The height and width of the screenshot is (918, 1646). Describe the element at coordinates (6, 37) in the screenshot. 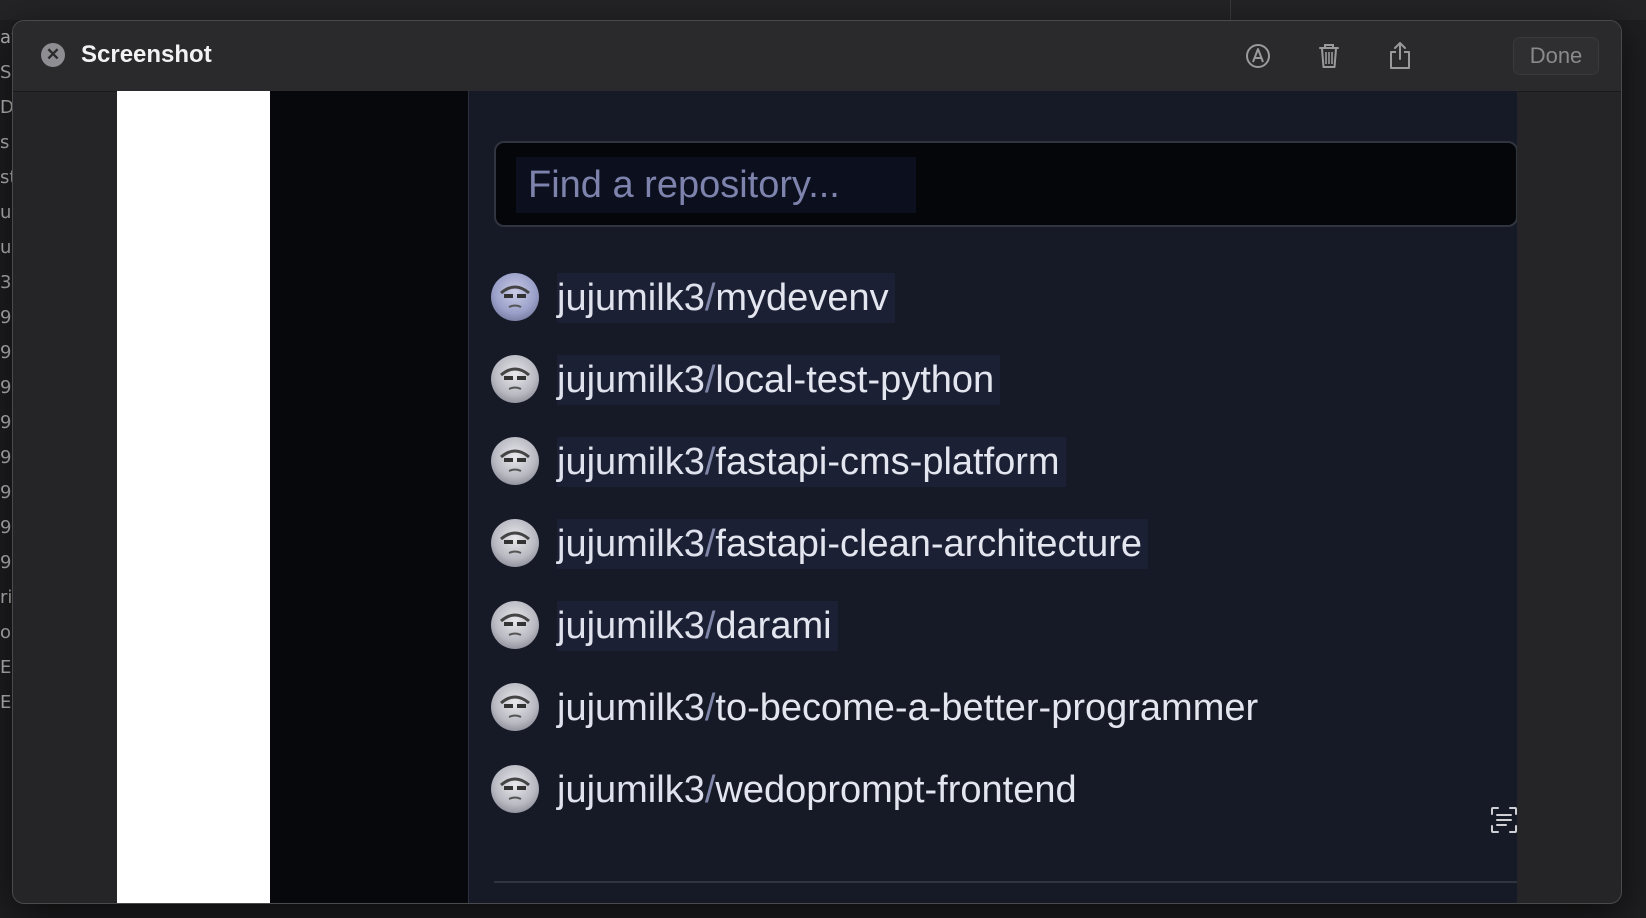

I see `background-text-fragment: ay` at that location.